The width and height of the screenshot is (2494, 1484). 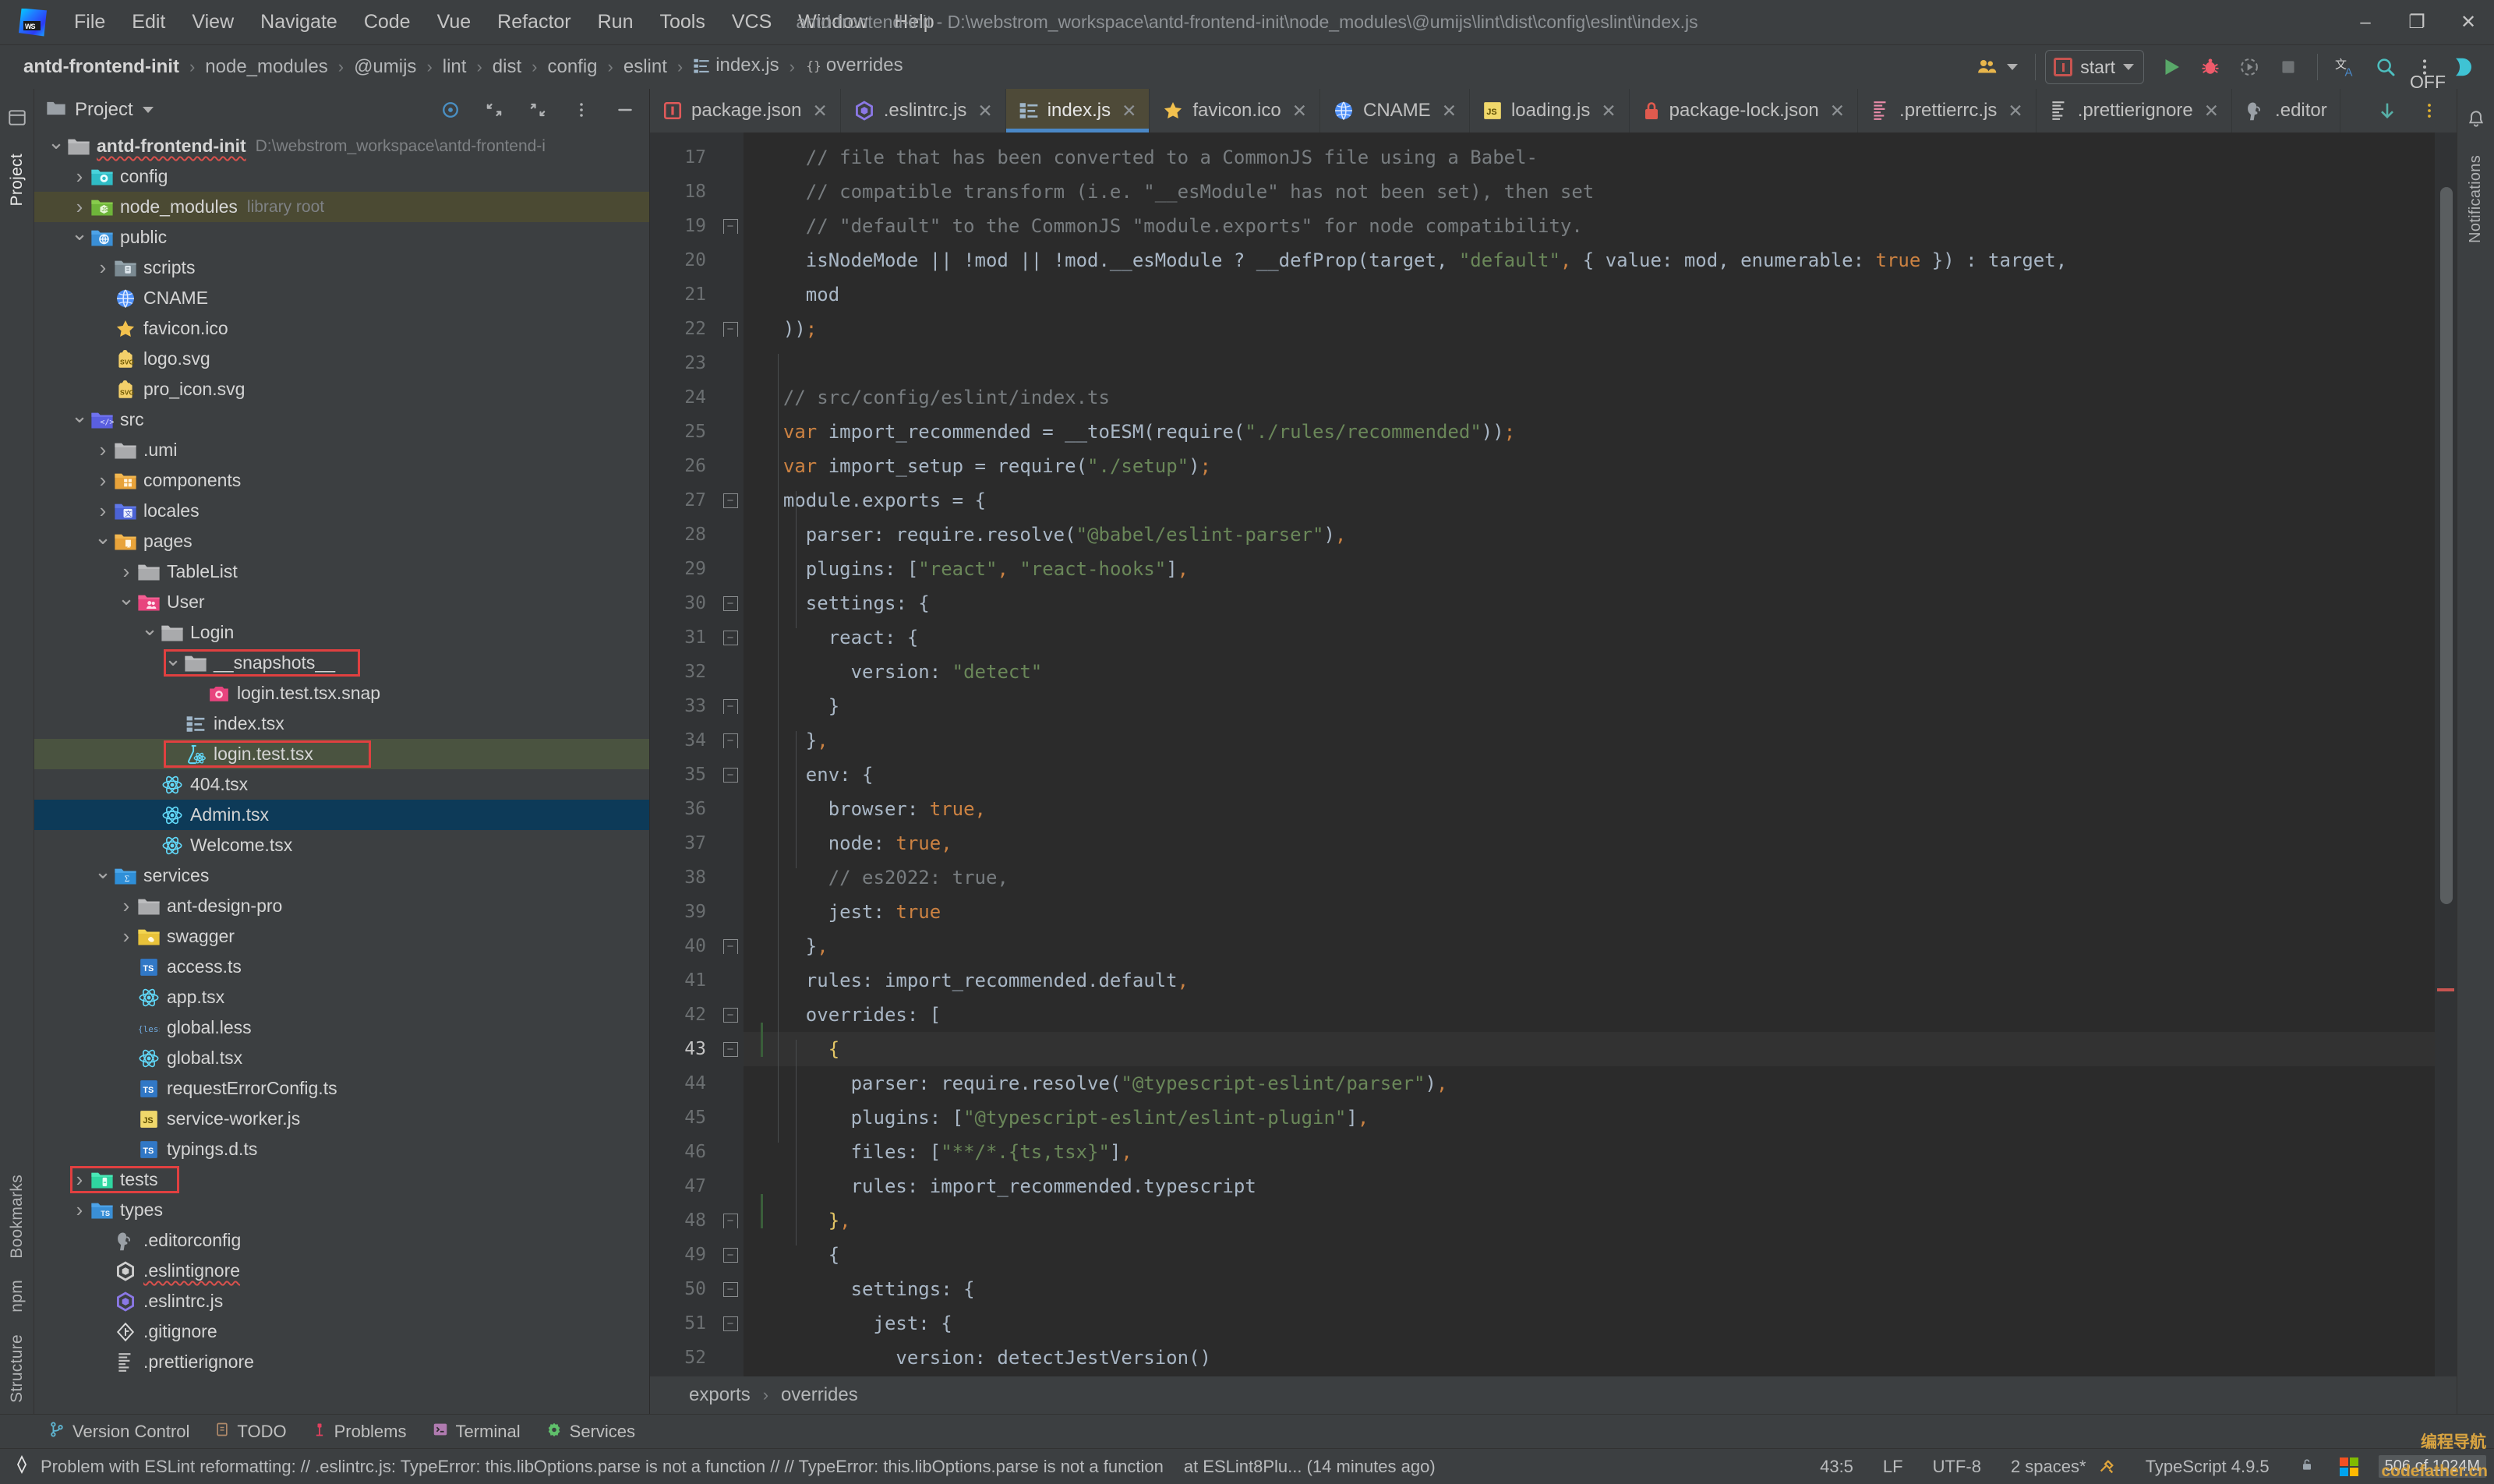 What do you see at coordinates (507, 67) in the screenshot?
I see `breadcrumb-dist: dist` at bounding box center [507, 67].